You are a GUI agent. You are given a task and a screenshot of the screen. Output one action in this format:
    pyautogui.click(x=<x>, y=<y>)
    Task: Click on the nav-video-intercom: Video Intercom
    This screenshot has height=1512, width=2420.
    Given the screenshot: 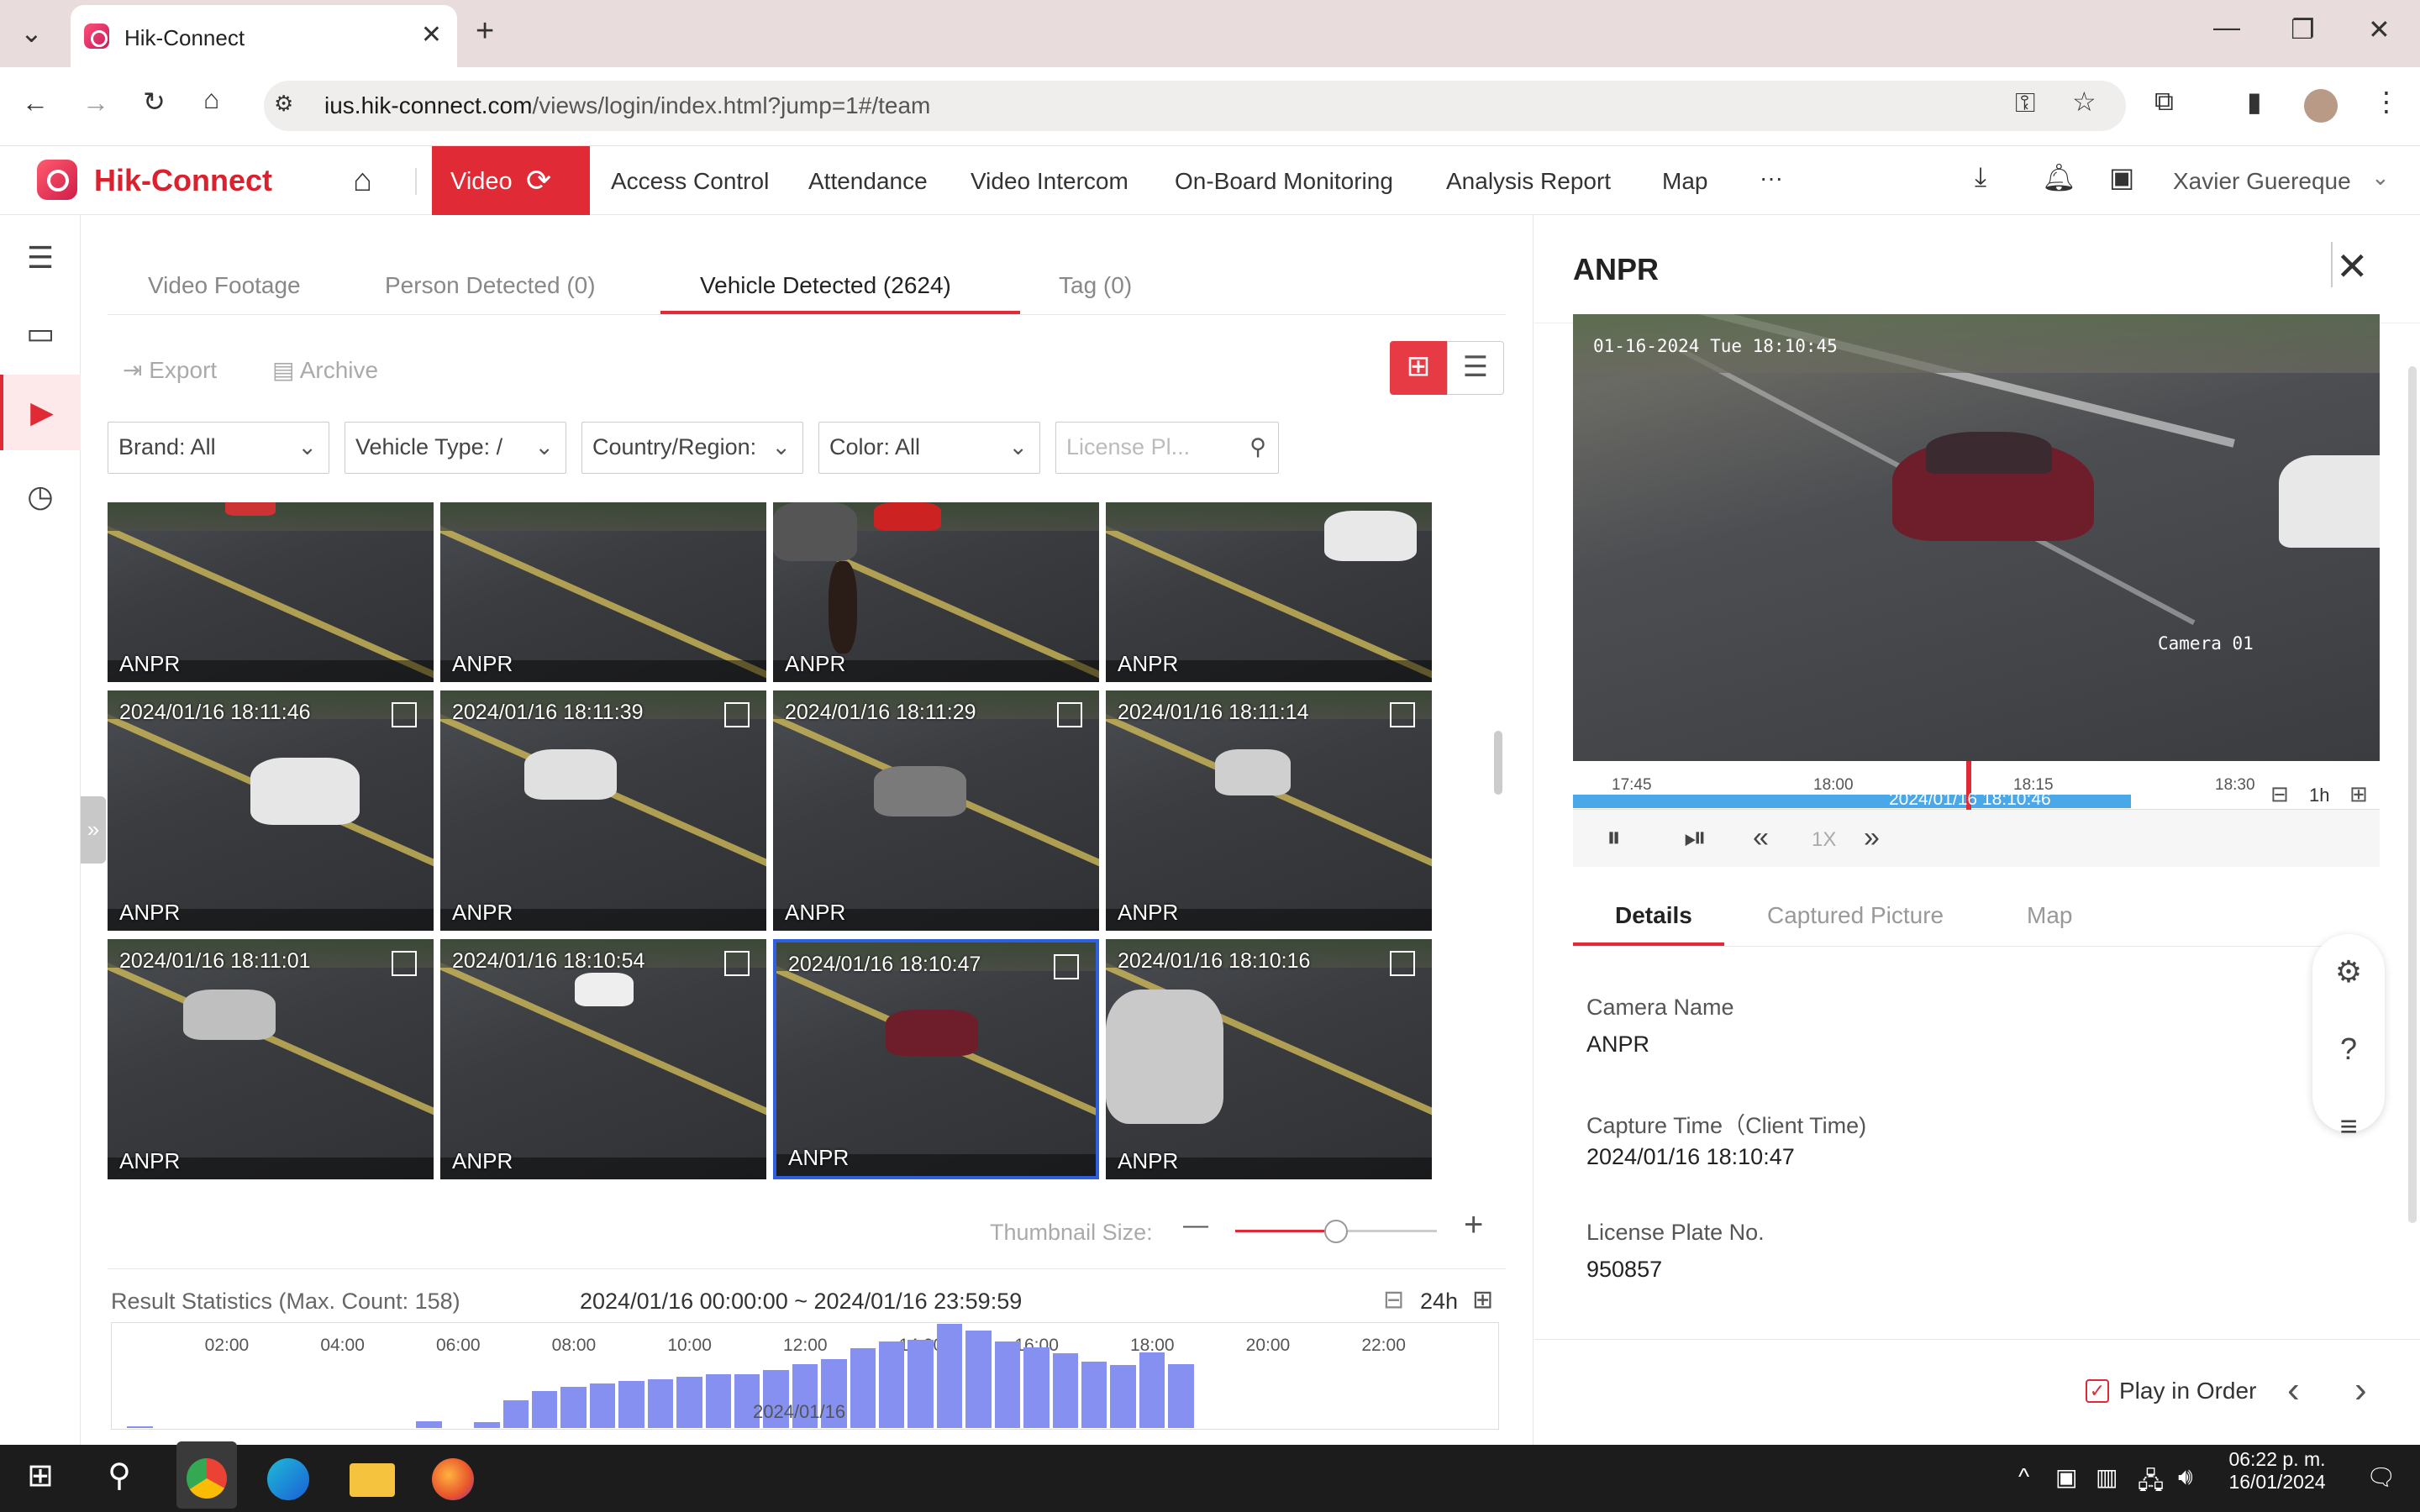 What is the action you would take?
    pyautogui.click(x=1049, y=181)
    